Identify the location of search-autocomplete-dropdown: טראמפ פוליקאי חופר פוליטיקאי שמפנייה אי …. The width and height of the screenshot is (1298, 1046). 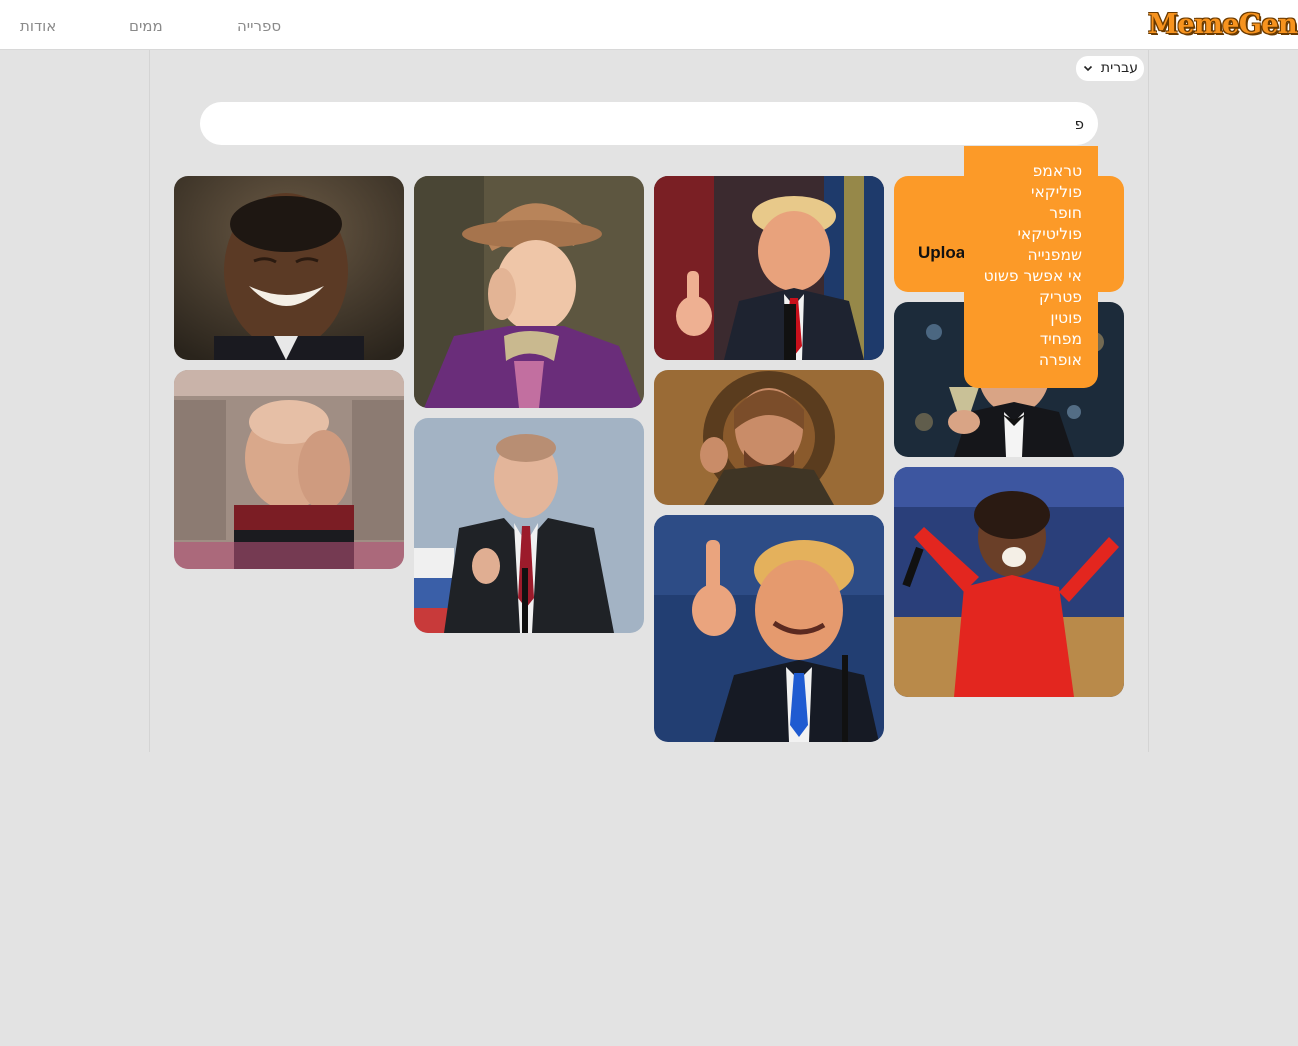
(1031, 267).